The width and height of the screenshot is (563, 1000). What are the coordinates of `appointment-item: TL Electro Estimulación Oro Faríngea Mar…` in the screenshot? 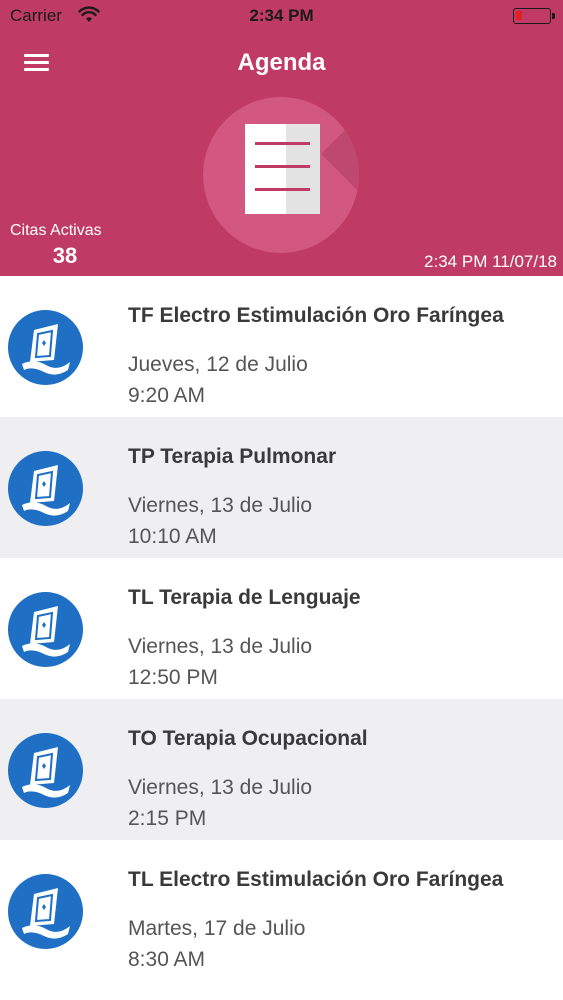 It's located at (281, 910).